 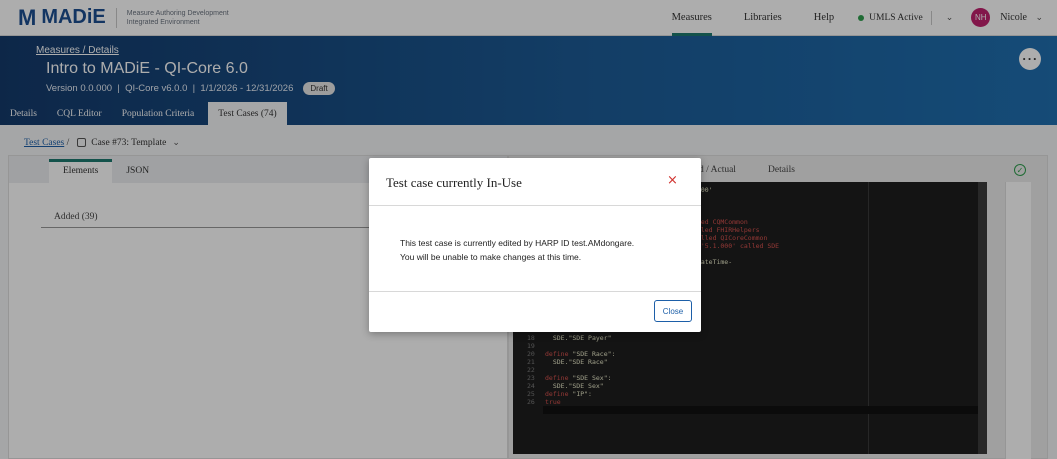 I want to click on close-button: Close, so click(x=673, y=311).